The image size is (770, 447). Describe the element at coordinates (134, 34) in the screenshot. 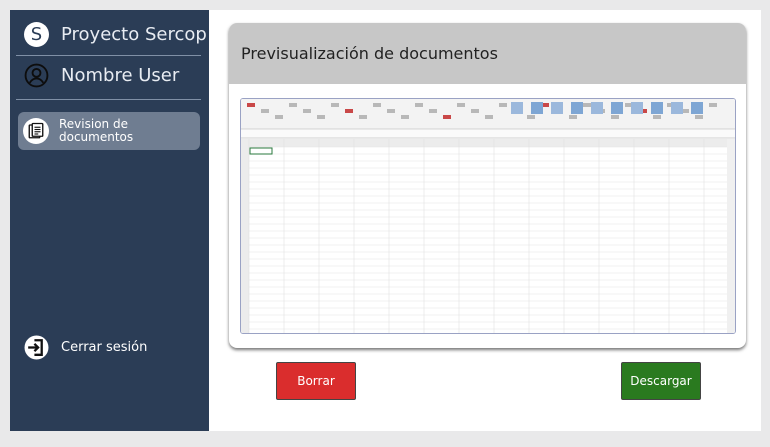

I see `brand-name: Proyecto Sercop` at that location.